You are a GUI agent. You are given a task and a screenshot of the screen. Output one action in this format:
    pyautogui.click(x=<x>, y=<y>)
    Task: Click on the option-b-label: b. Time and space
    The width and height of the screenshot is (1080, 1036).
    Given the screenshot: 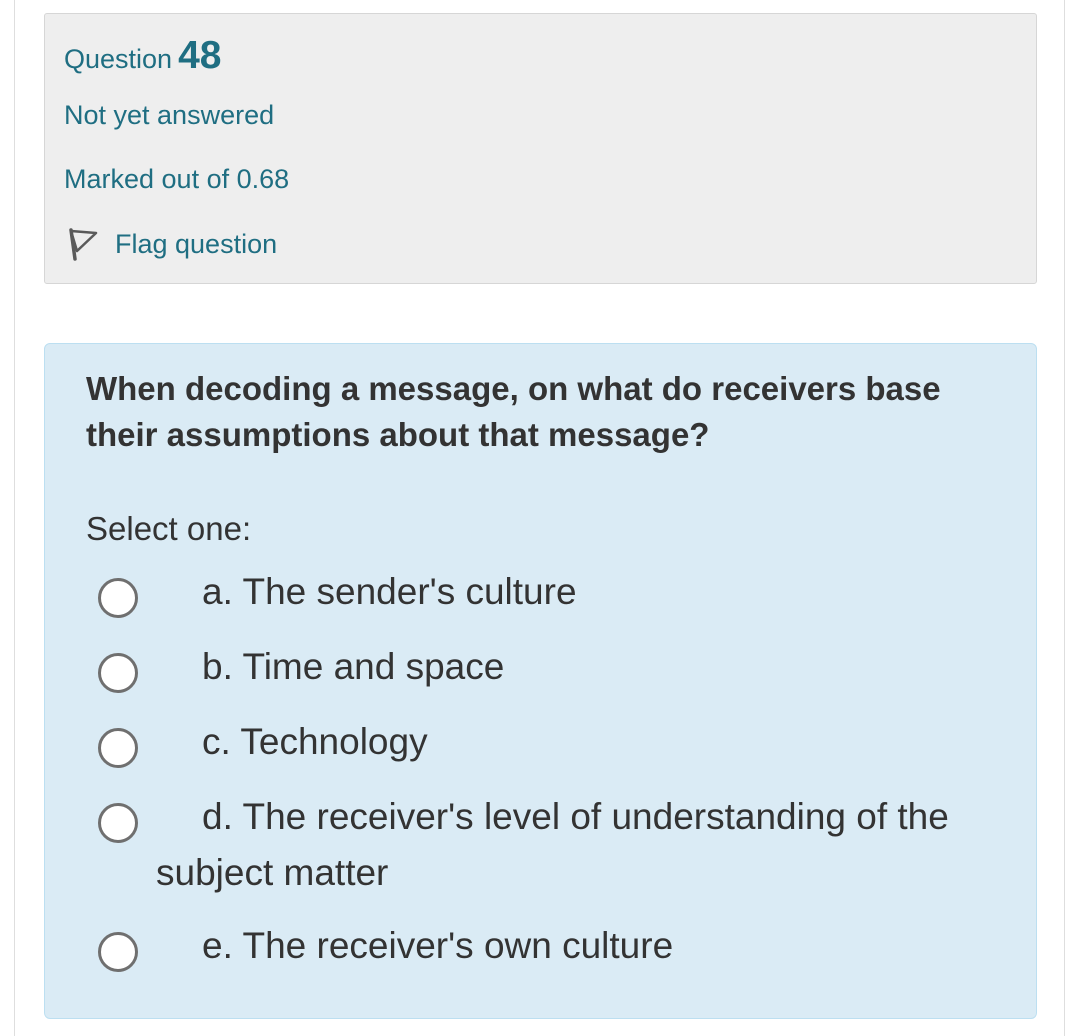 What is the action you would take?
    pyautogui.click(x=353, y=667)
    